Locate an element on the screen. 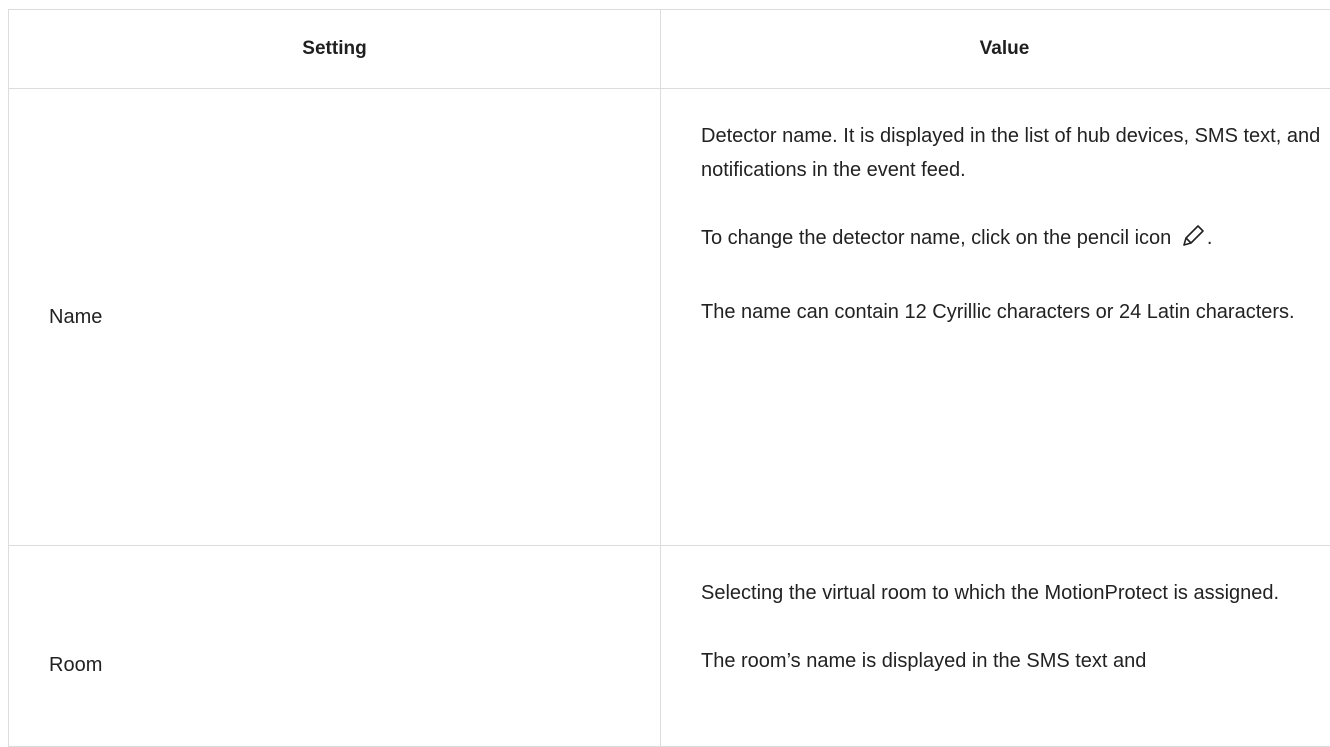  setting-room-label: Room is located at coordinates (335, 646).